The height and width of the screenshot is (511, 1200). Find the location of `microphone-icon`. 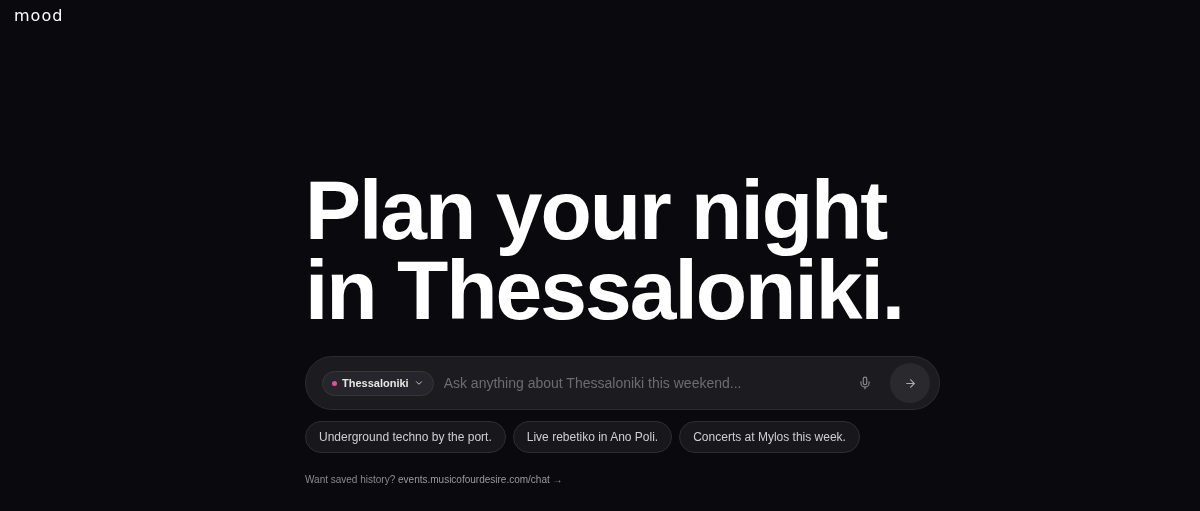

microphone-icon is located at coordinates (865, 383).